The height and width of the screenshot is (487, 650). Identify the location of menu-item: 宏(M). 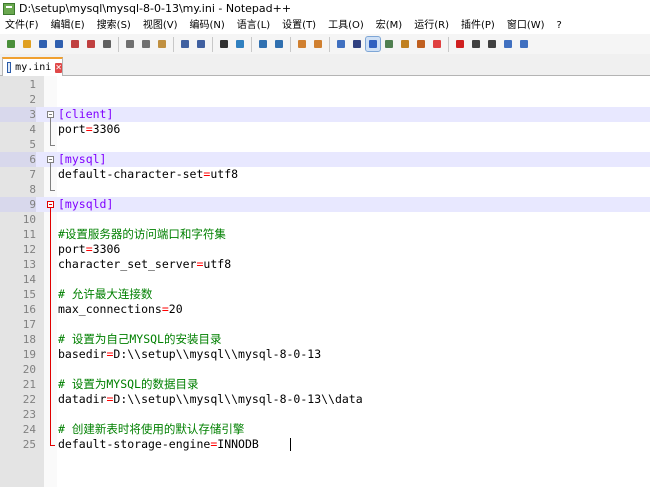
(389, 25).